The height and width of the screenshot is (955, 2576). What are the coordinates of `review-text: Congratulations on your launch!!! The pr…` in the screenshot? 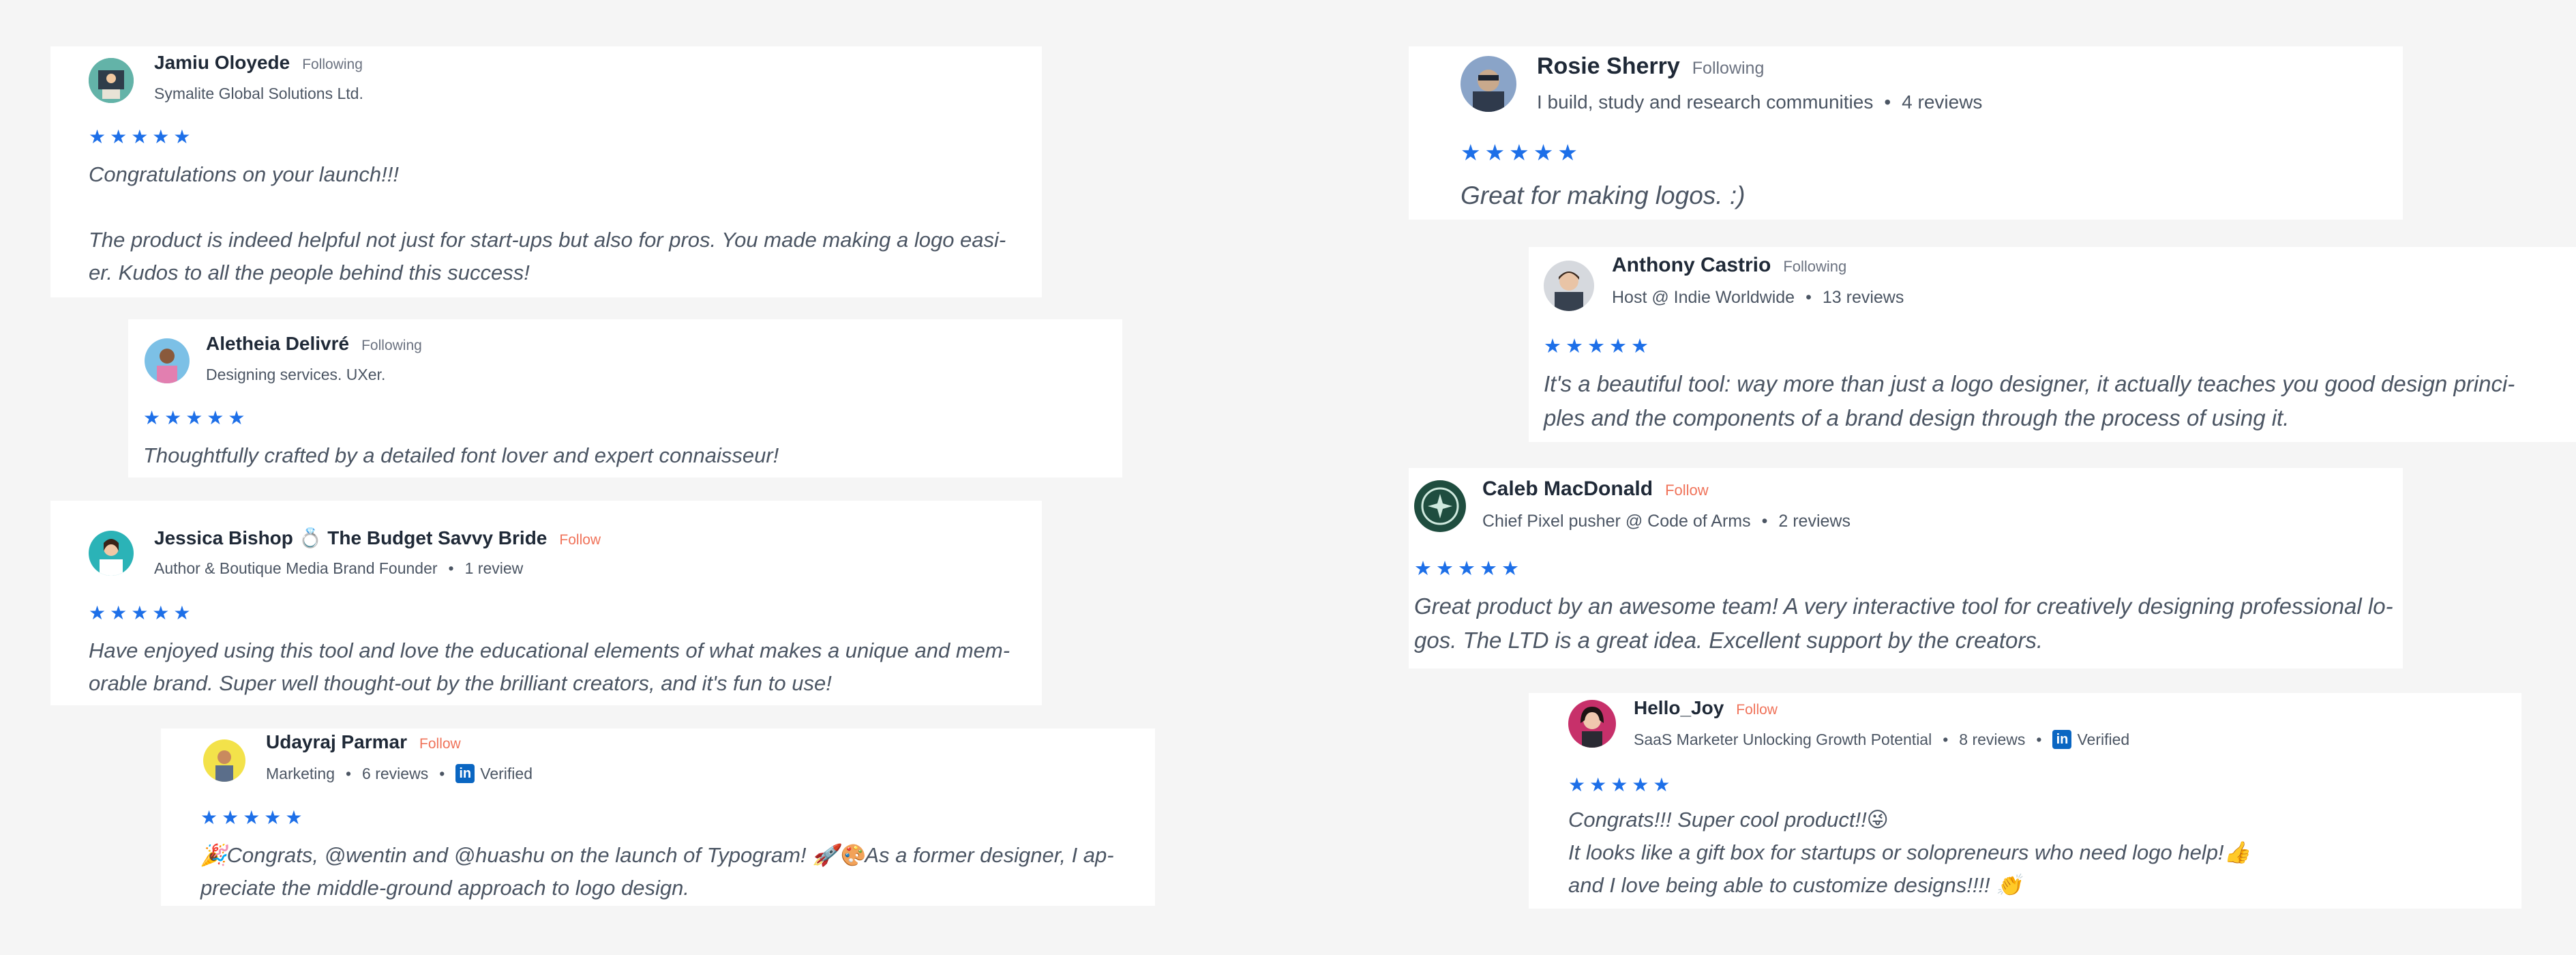 It's located at (547, 223).